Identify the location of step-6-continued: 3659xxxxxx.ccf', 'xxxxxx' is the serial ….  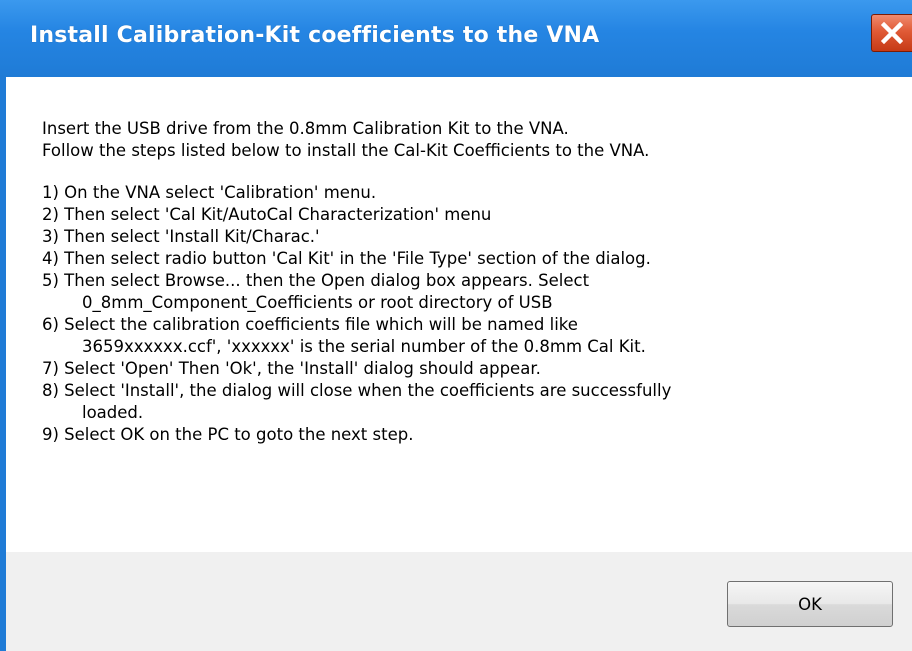
(364, 346).